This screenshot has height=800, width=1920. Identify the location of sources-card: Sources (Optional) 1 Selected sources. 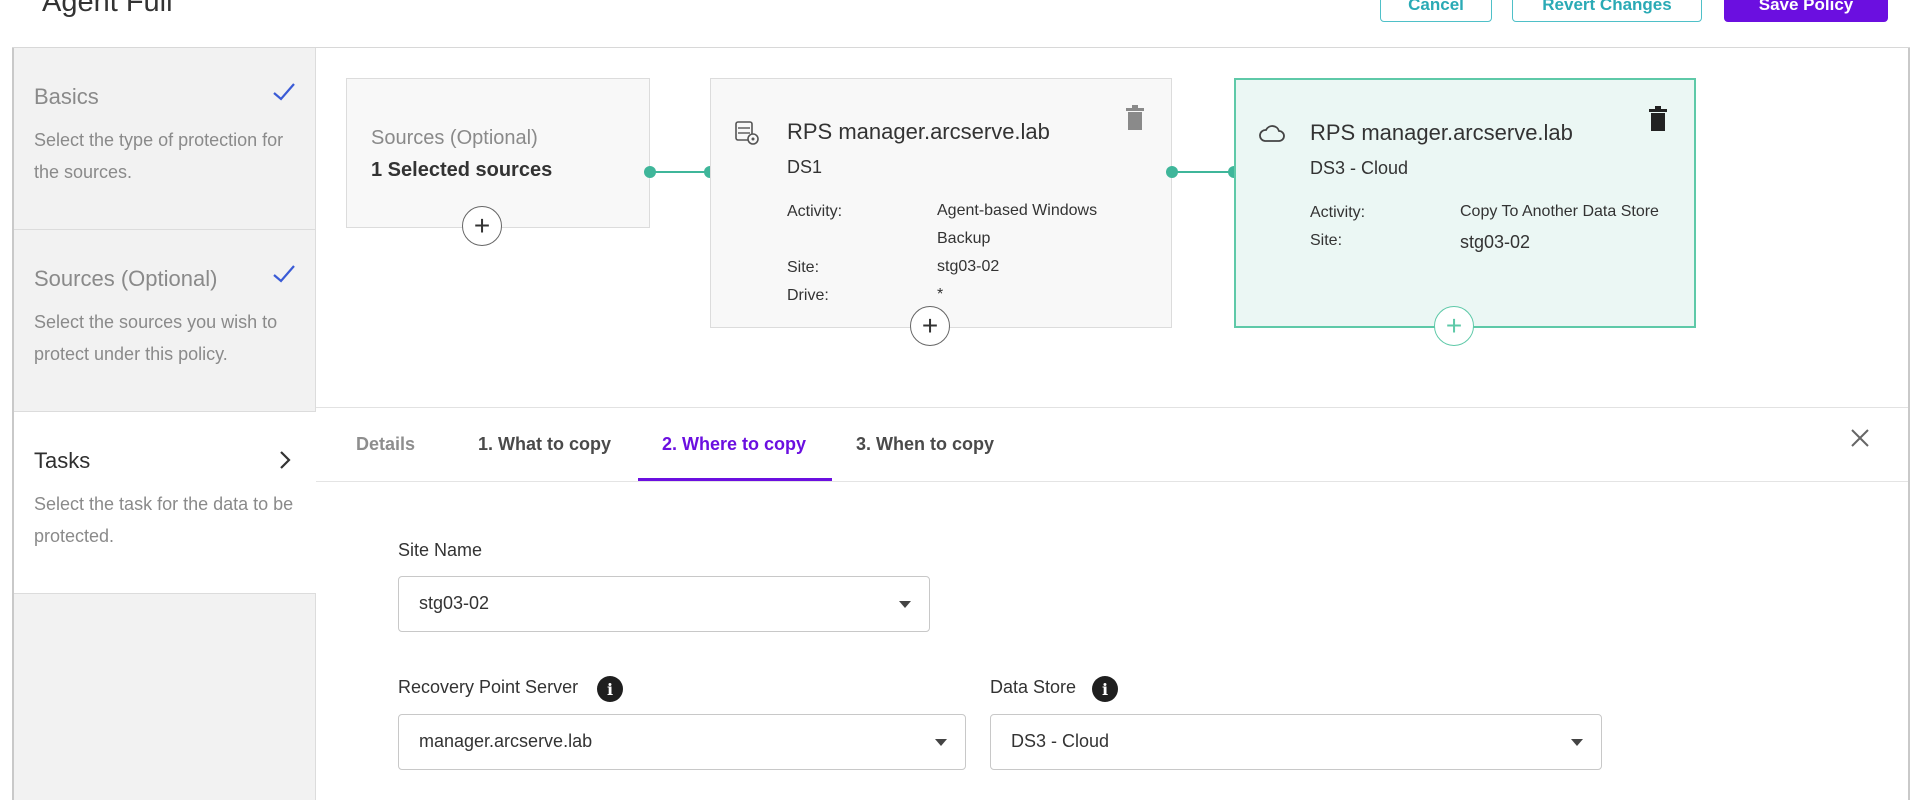
(498, 153).